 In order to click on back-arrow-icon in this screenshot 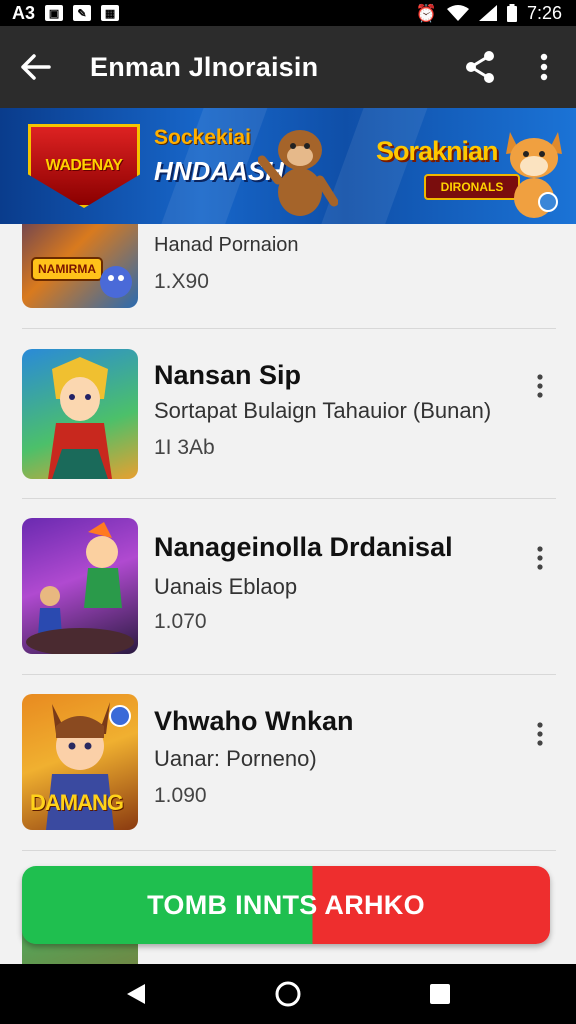, I will do `click(36, 67)`.